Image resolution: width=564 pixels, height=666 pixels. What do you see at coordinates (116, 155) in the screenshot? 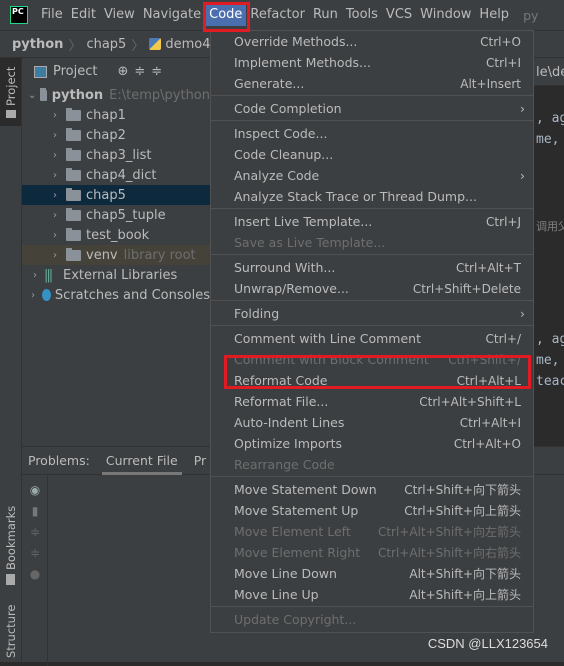
I see `tree-folder-chap3_list: › chap3_list` at bounding box center [116, 155].